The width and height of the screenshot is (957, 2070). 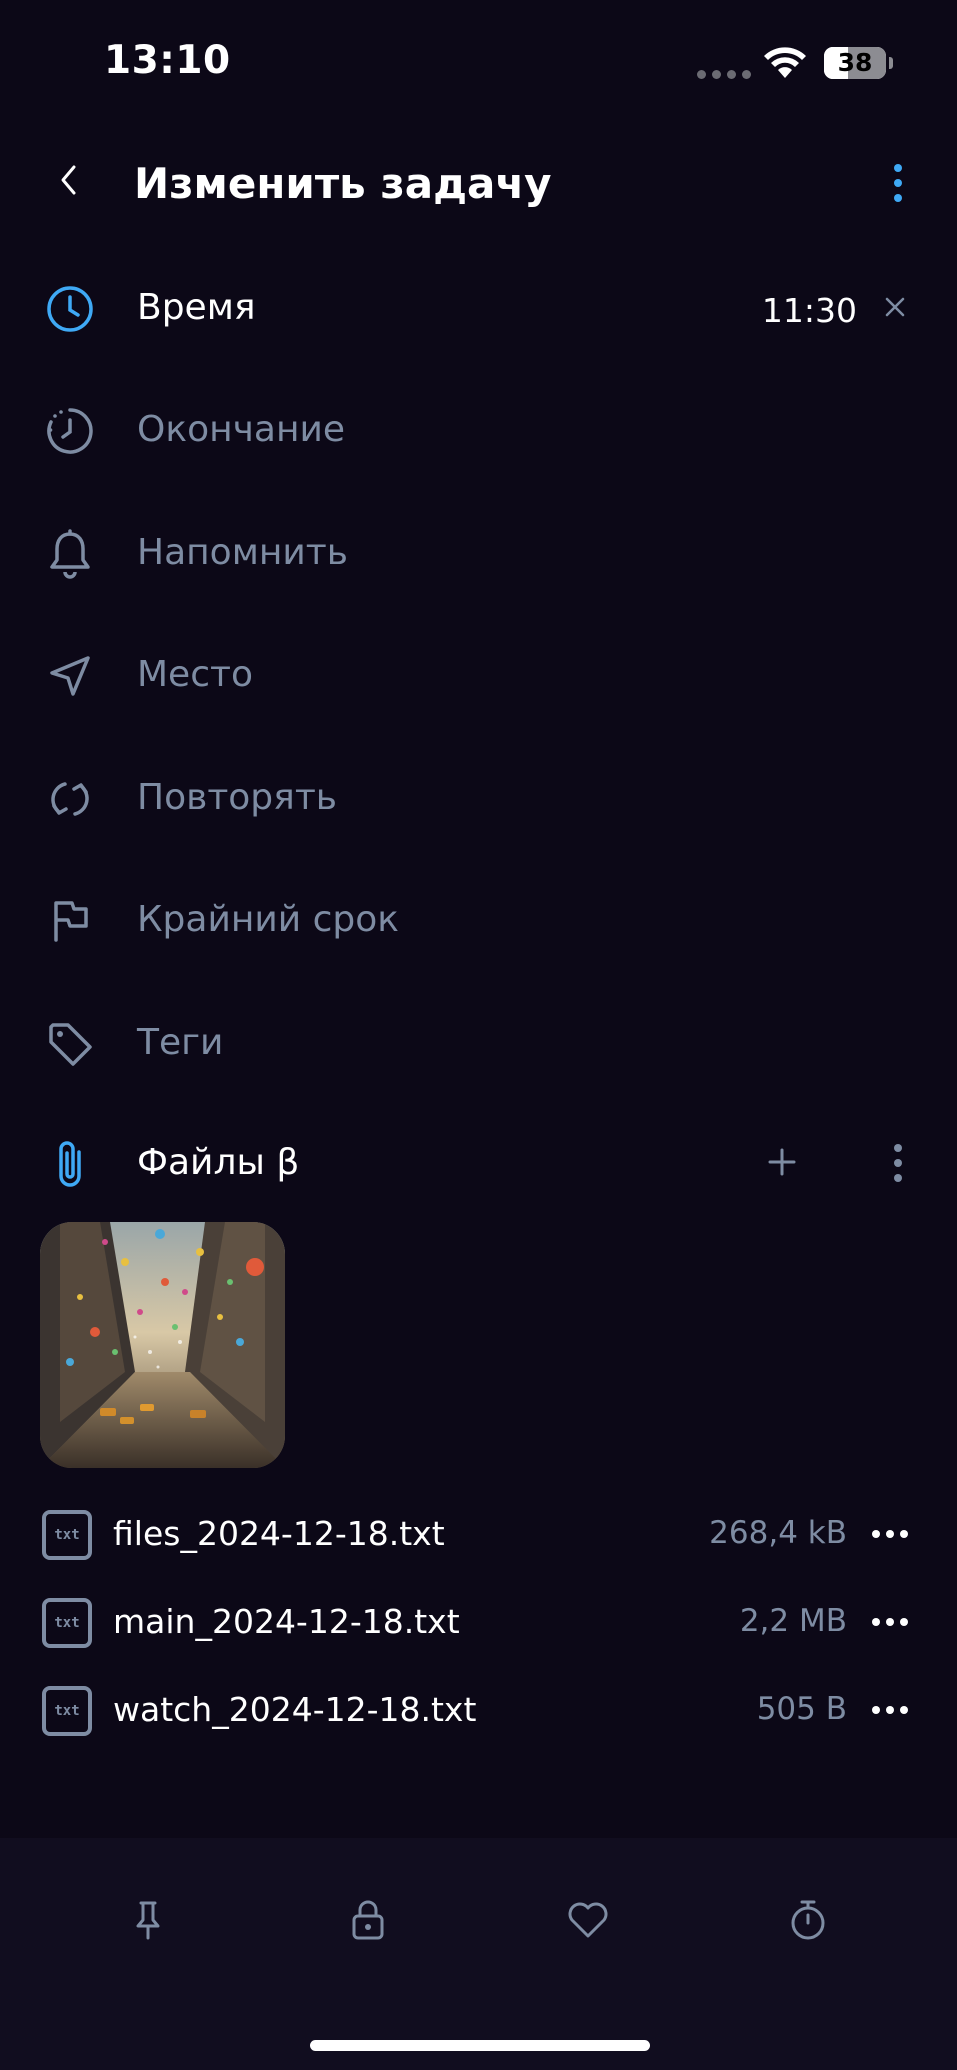 I want to click on more-options-button, so click(x=898, y=183).